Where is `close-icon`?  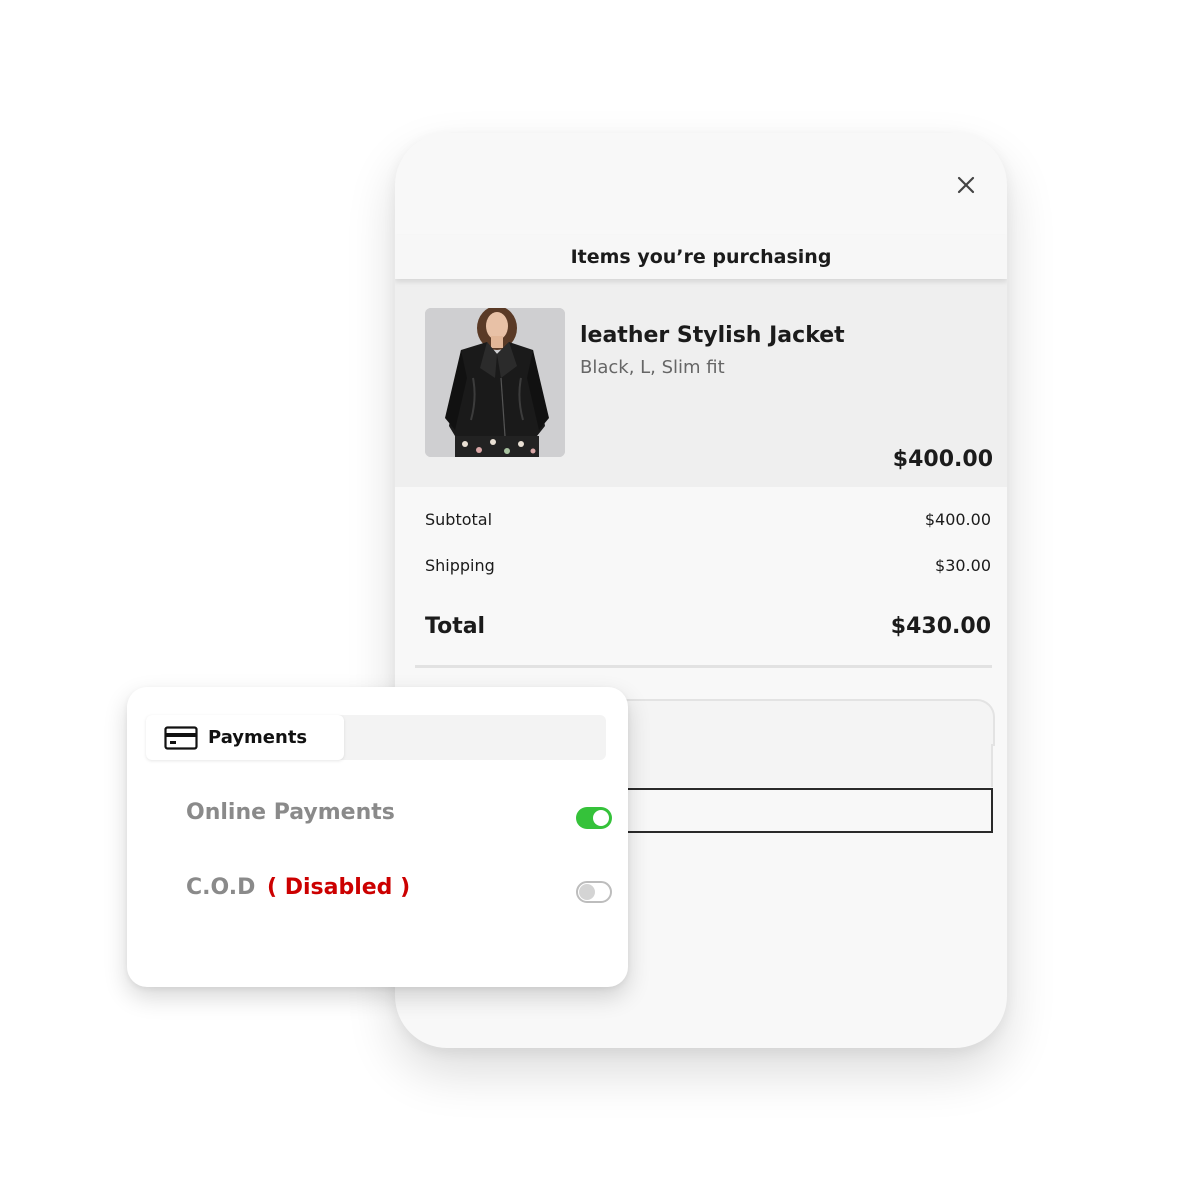 close-icon is located at coordinates (966, 185).